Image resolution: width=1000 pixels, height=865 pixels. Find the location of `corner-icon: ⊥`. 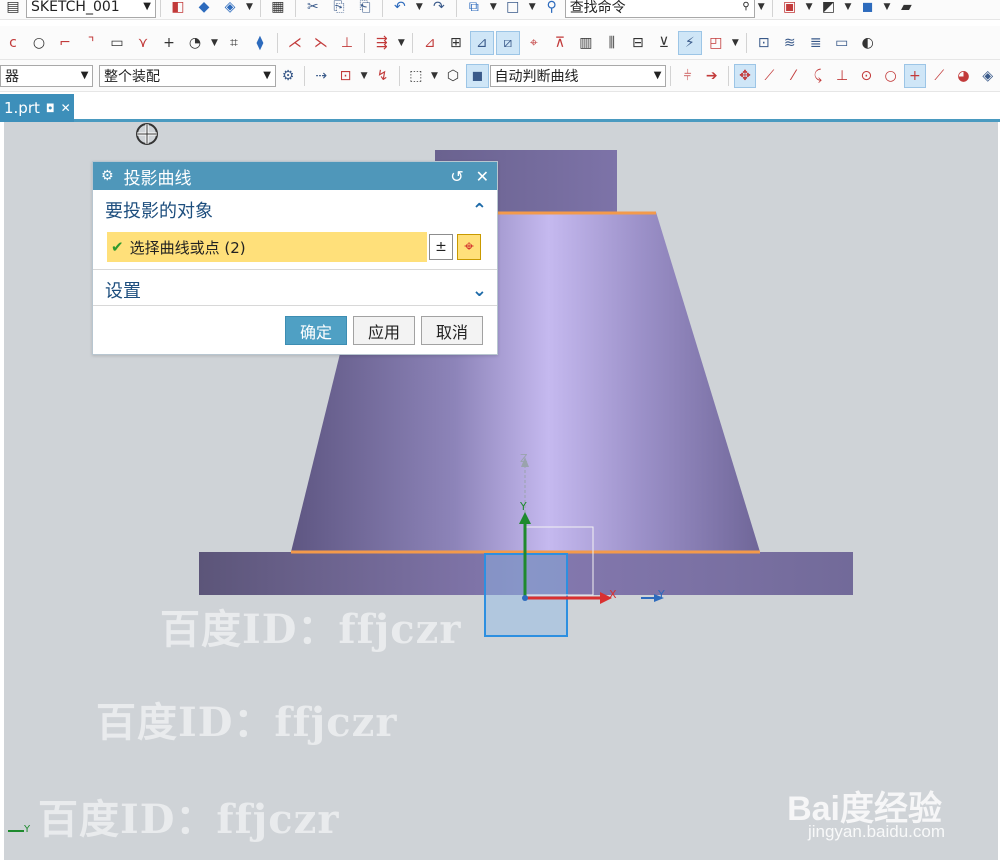

corner-icon: ⊥ is located at coordinates (347, 43).